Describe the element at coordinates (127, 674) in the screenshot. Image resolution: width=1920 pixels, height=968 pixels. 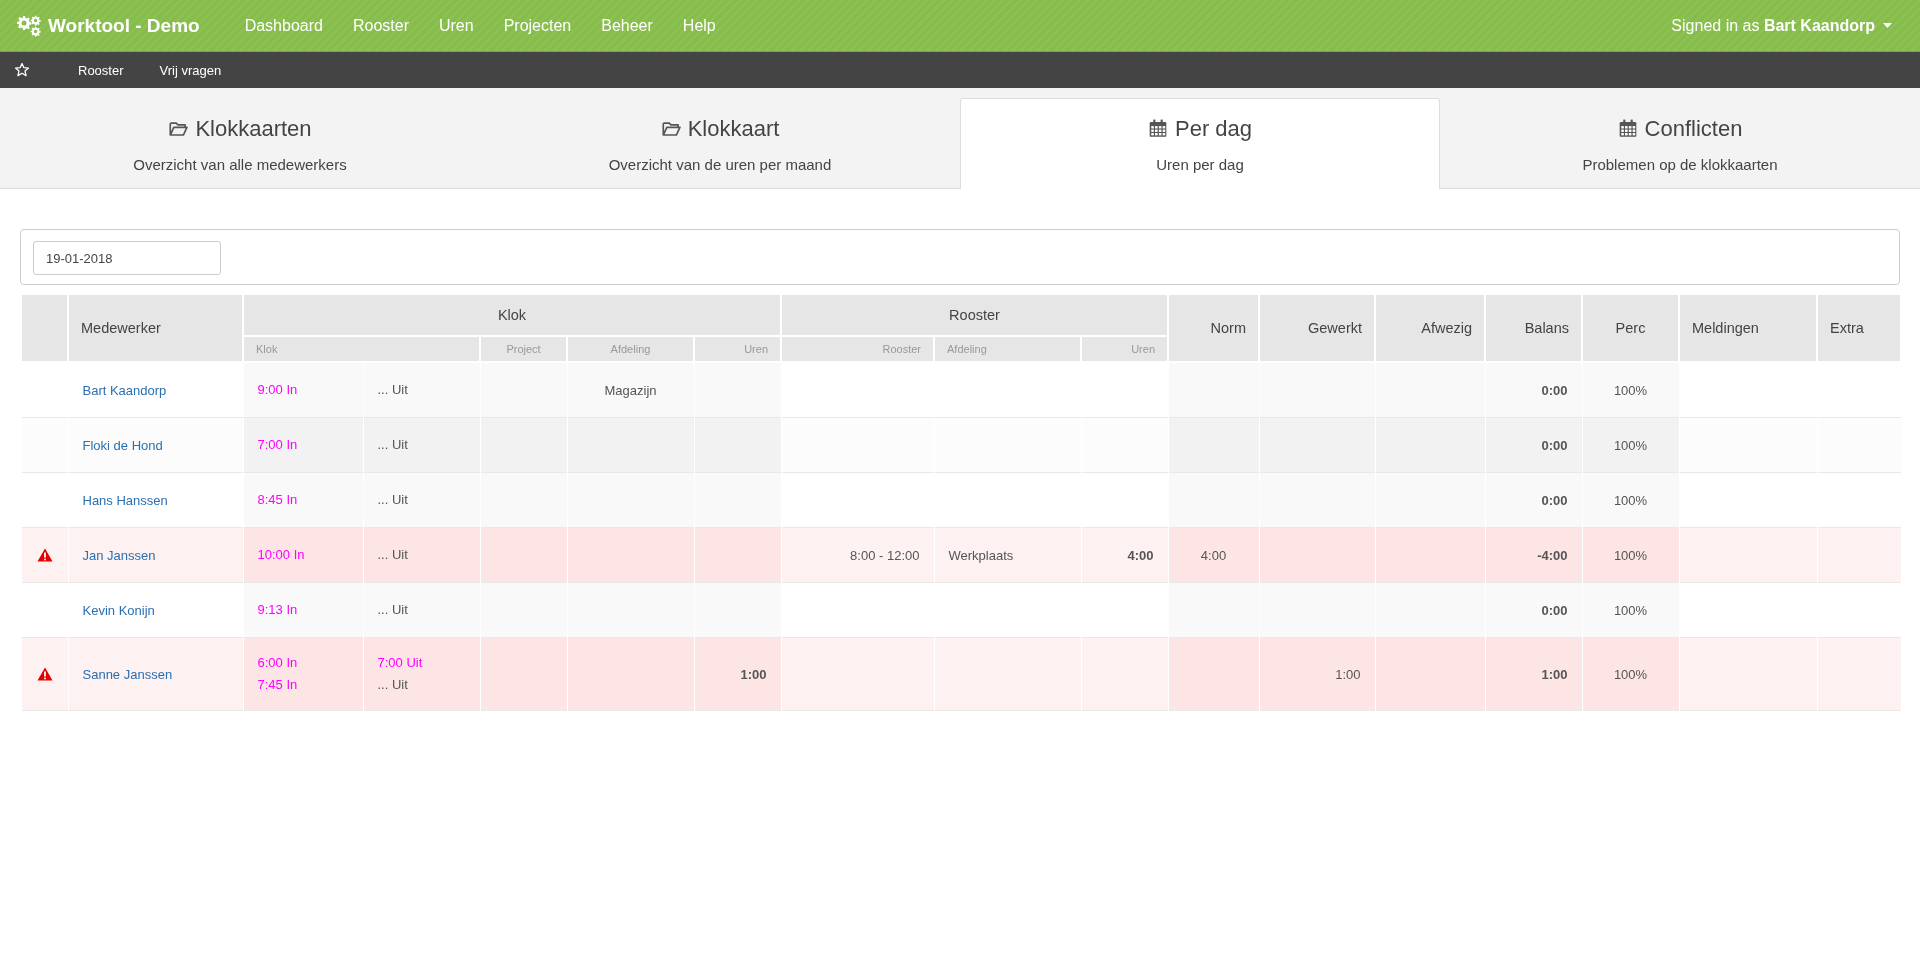
I see `employee-link: Sanne Janssen` at that location.